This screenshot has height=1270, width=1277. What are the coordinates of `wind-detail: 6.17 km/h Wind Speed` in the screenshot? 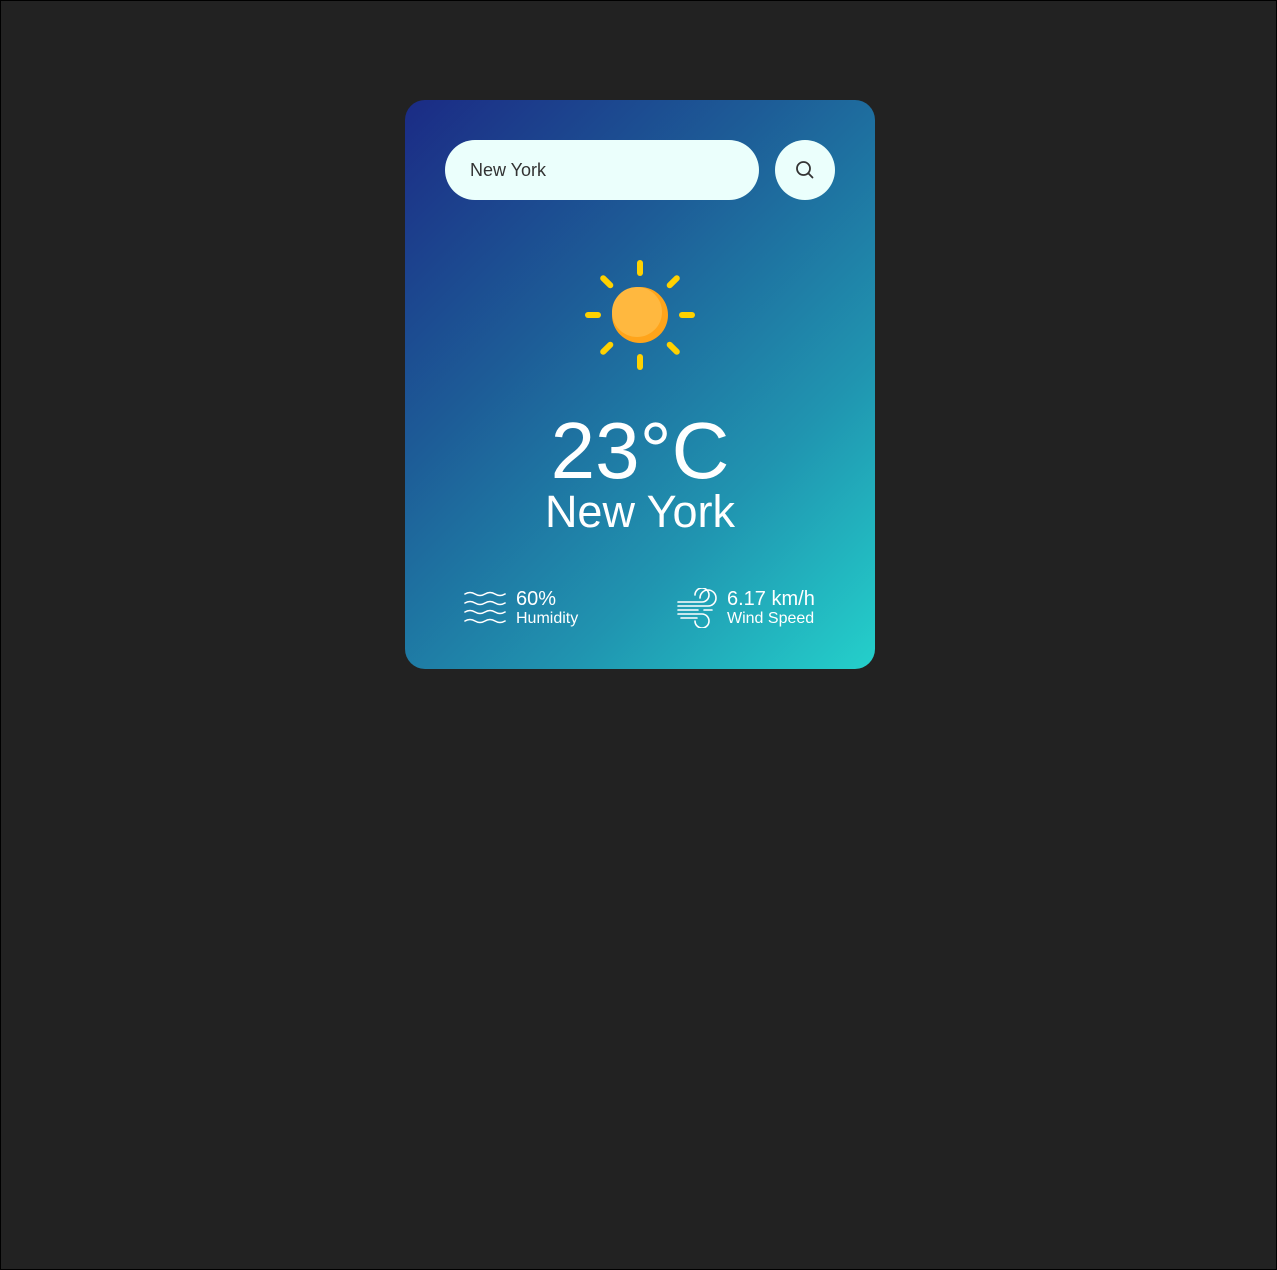 It's located at (746, 608).